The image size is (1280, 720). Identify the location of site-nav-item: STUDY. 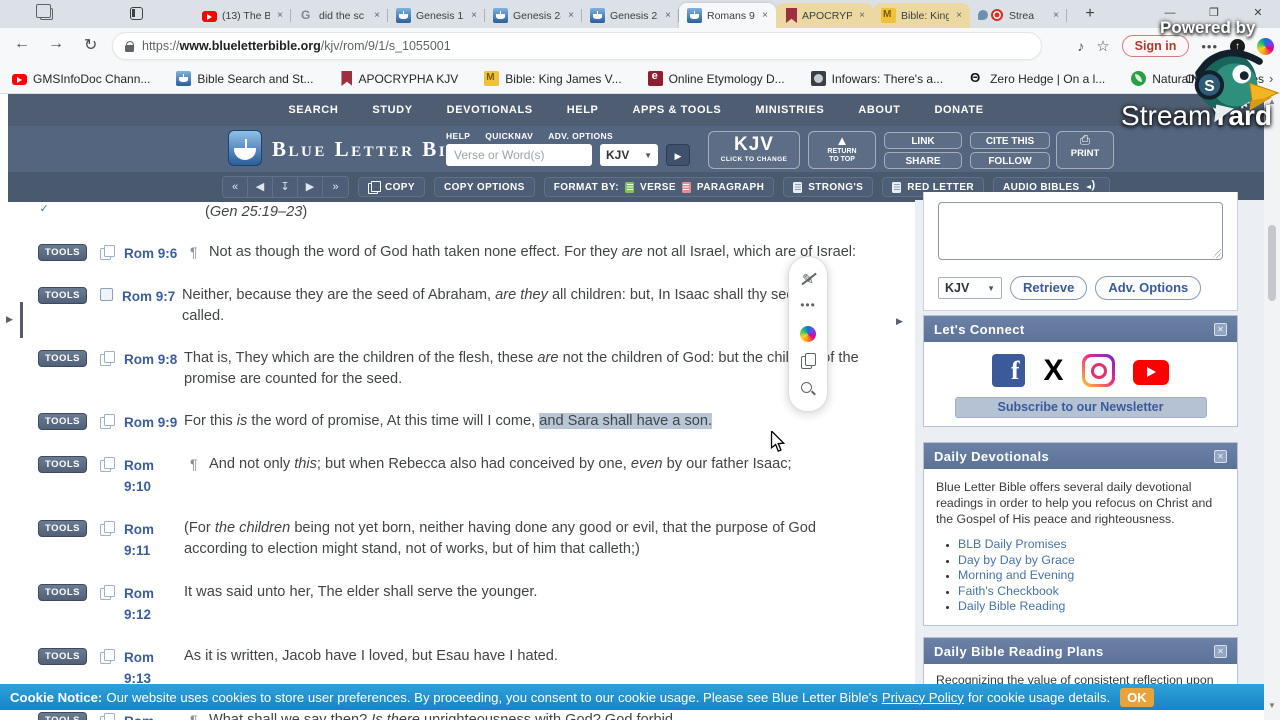
(392, 110).